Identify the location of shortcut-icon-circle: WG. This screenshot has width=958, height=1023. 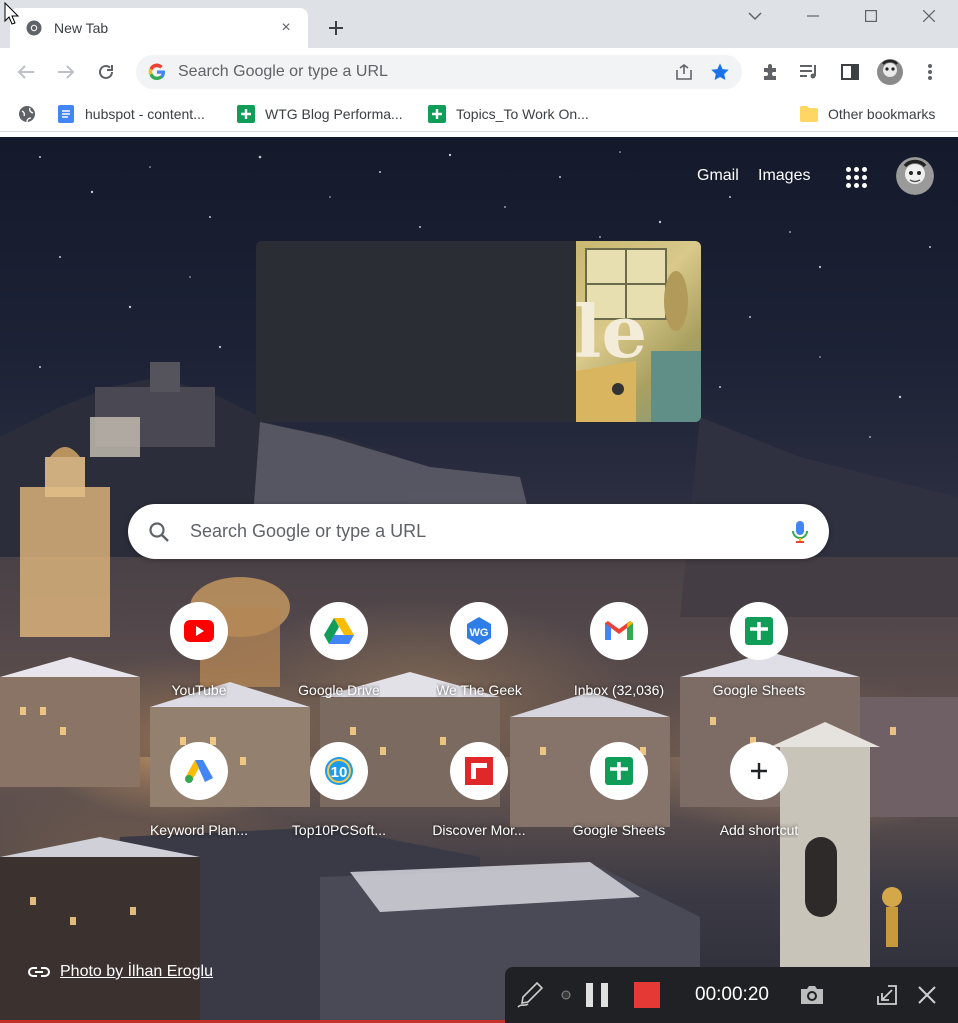
(479, 631).